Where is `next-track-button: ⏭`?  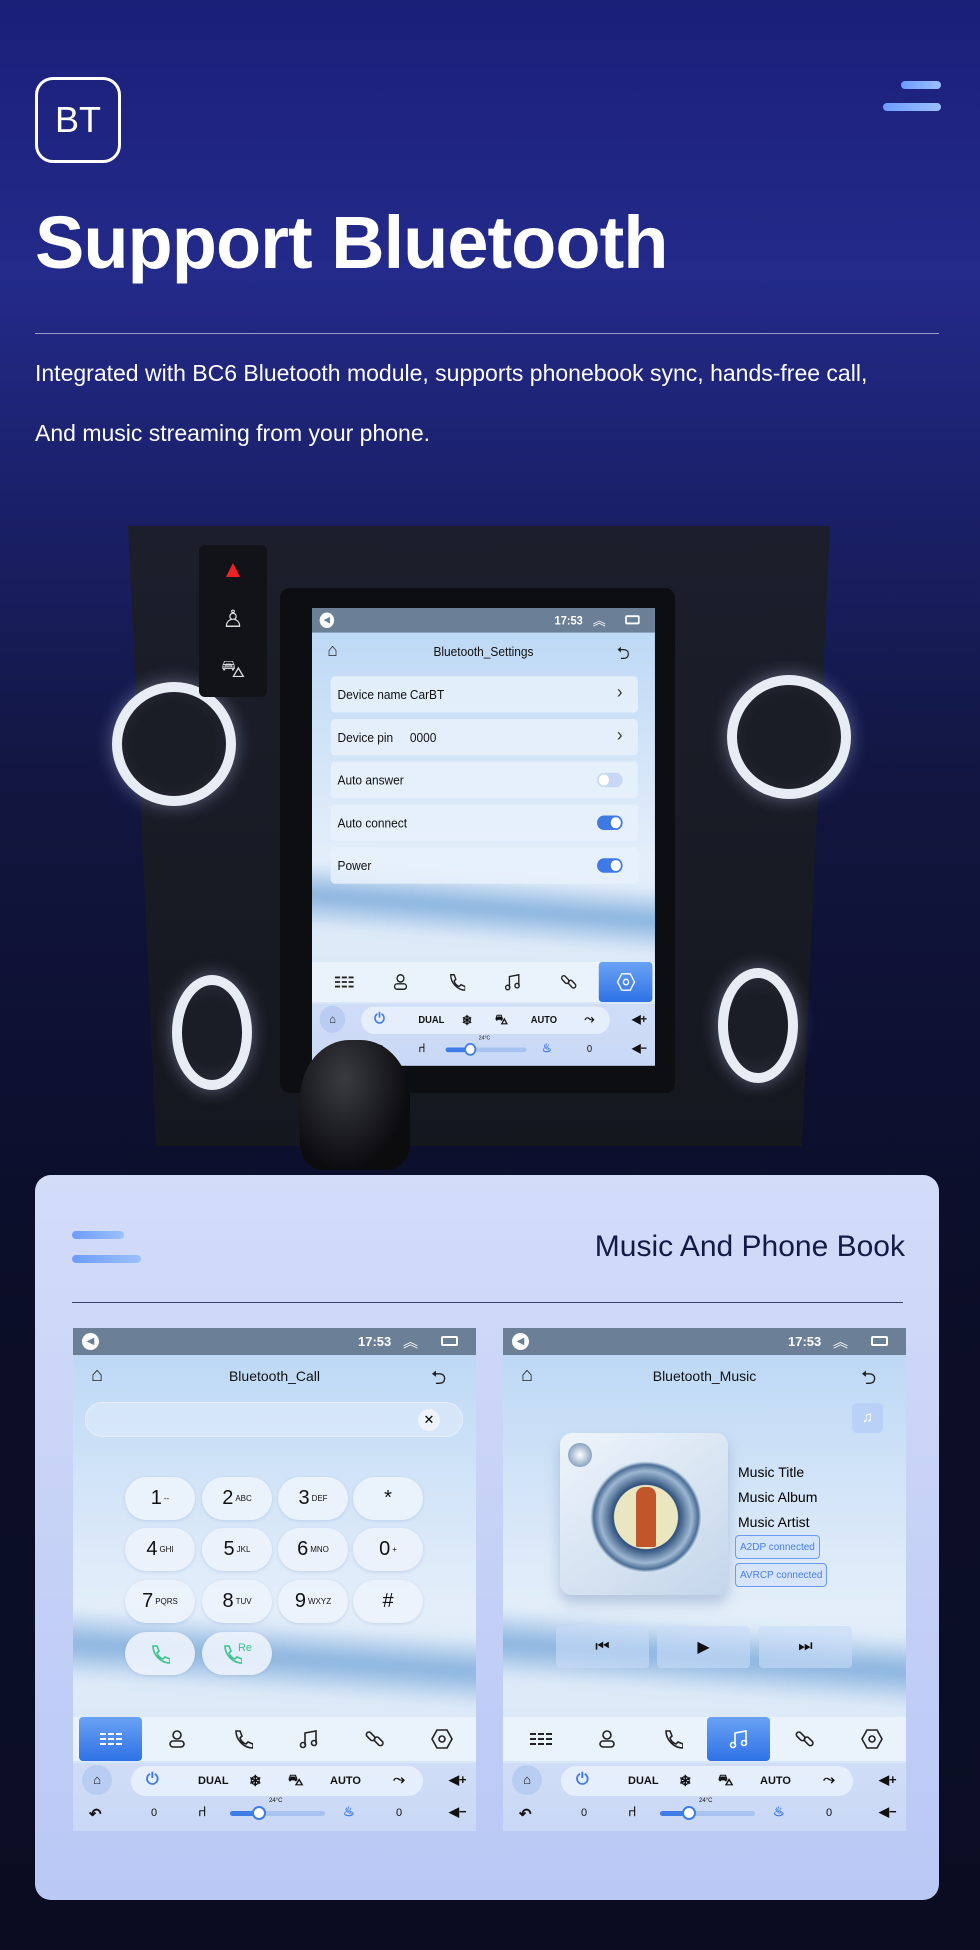
next-track-button: ⏭ is located at coordinates (805, 1647).